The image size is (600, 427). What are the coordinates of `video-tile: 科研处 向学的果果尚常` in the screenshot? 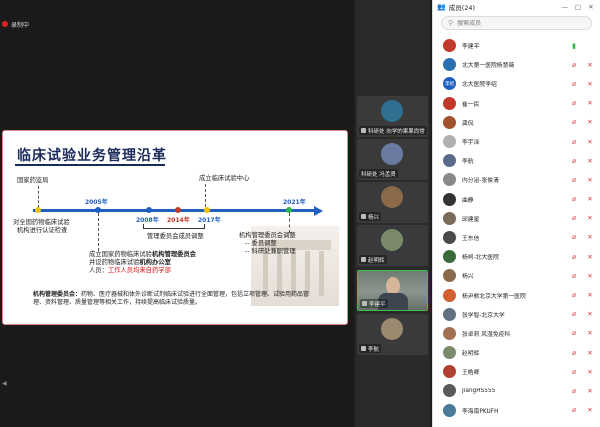 It's located at (392, 116).